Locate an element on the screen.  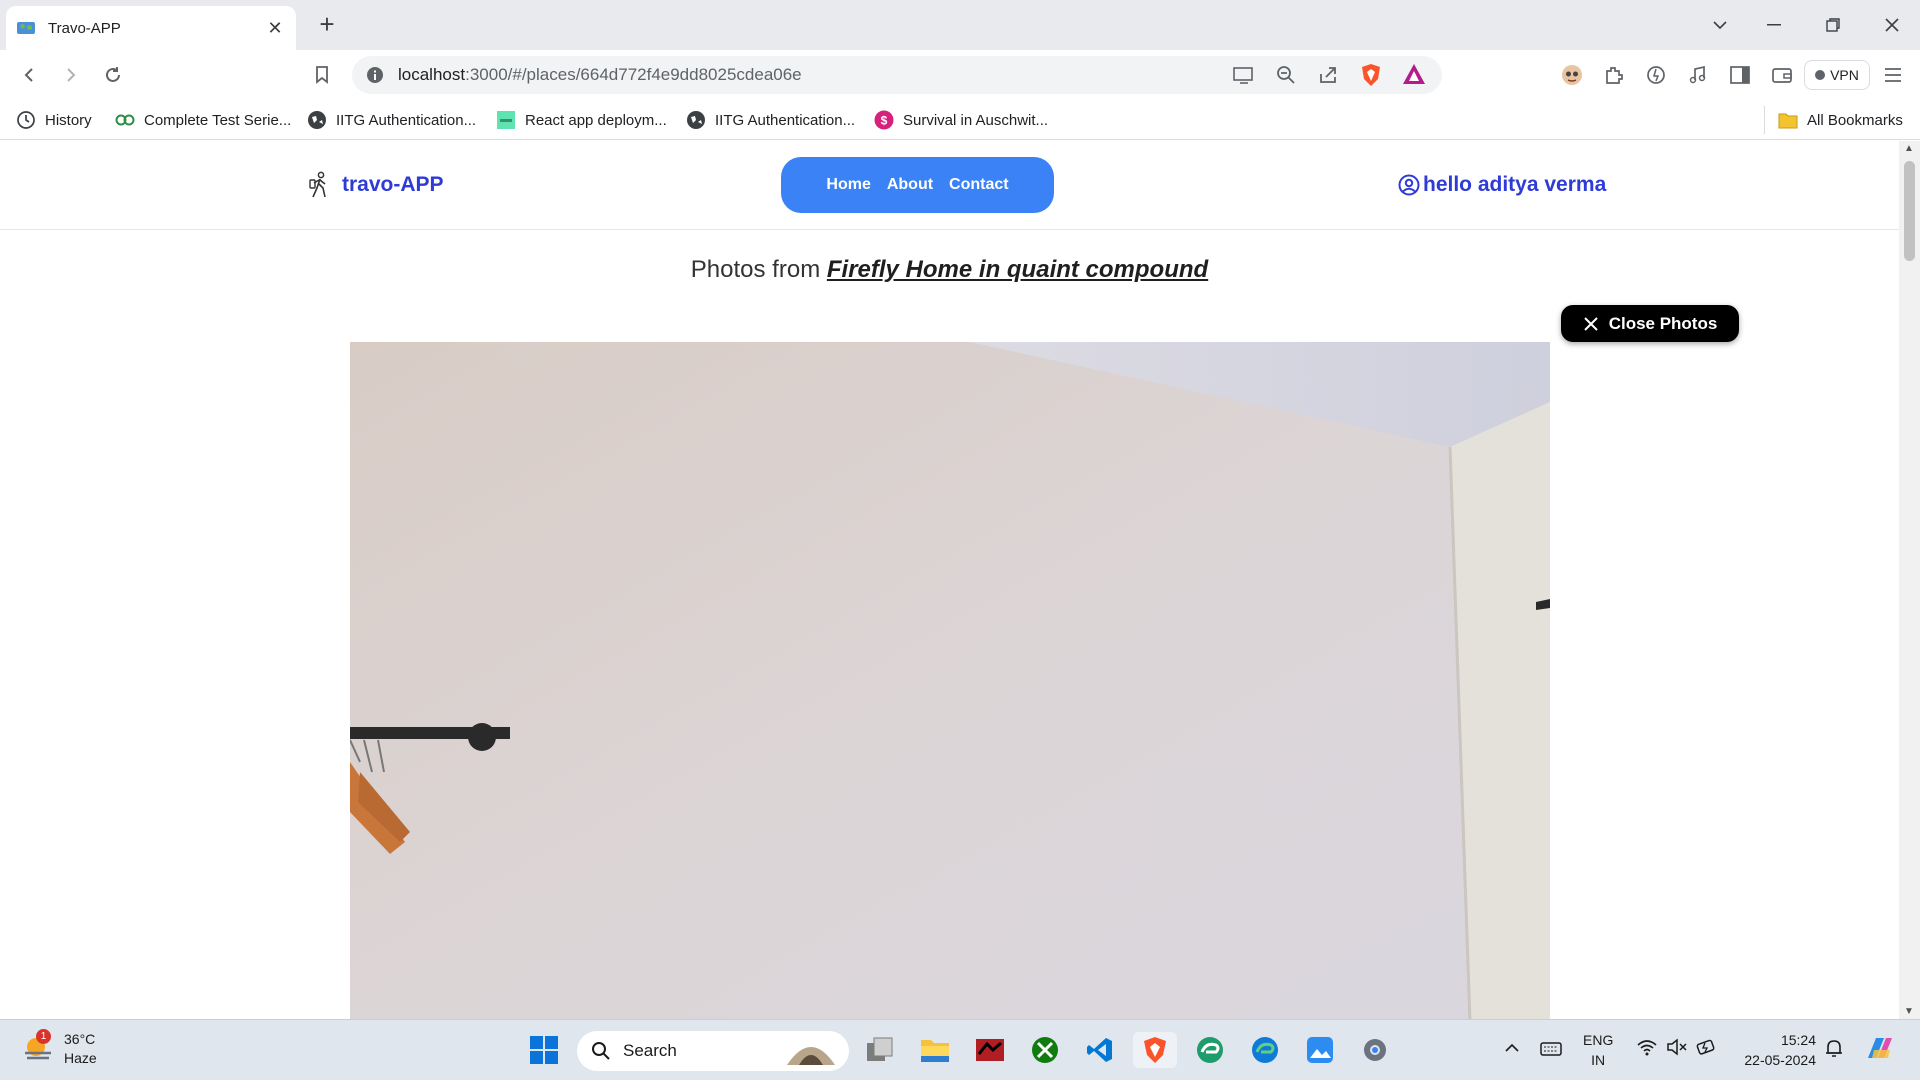
close-tab-icon: ✕ is located at coordinates (275, 28).